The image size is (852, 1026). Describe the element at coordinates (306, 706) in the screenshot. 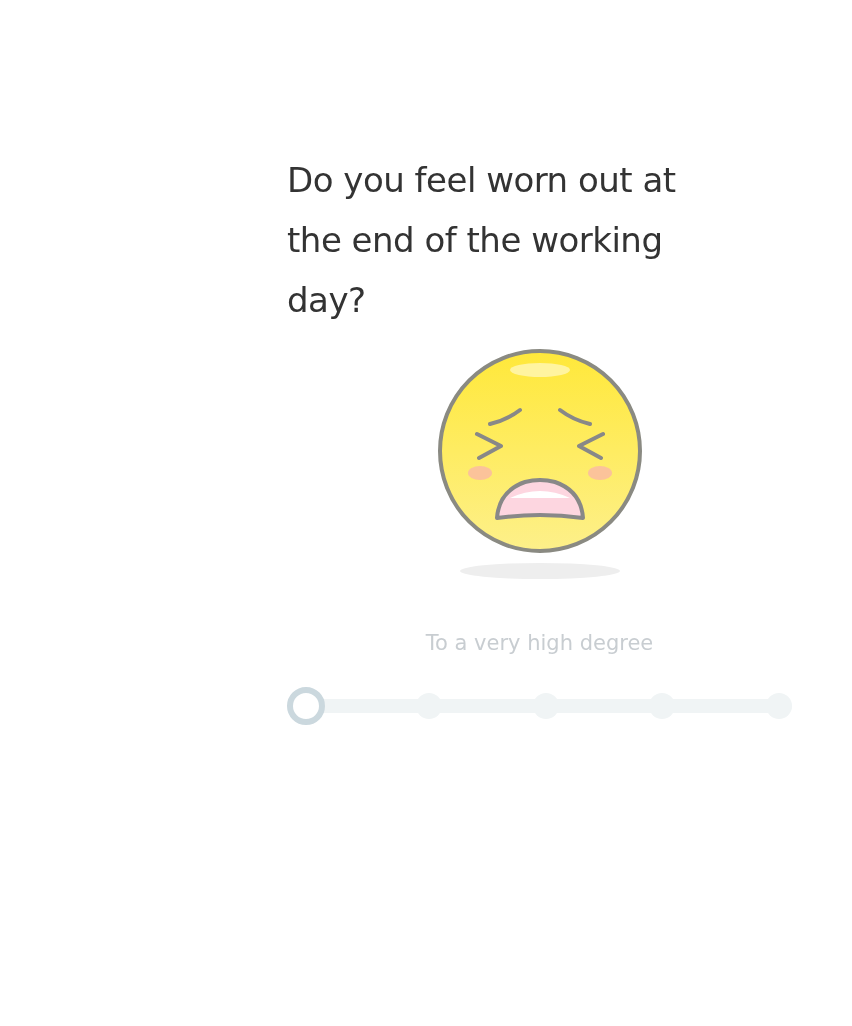

I see `scale-step` at that location.